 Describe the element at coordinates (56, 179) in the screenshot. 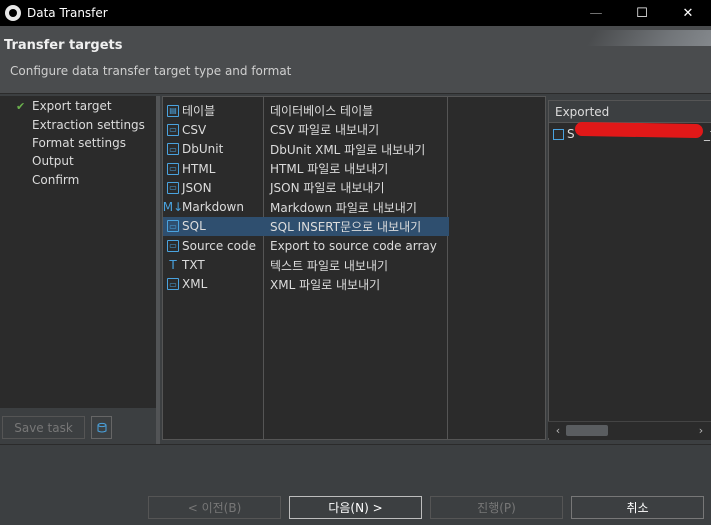

I see `step-label: Confirm` at that location.